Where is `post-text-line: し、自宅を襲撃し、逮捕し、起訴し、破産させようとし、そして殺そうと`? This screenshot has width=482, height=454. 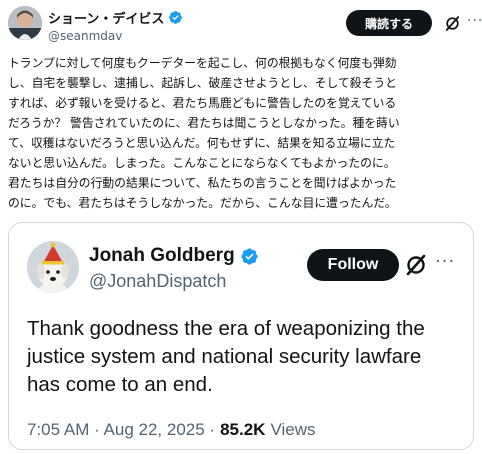
post-text-line: し、自宅を襲撃し、逮捕し、起訴し、破産させようとし、そして殺そうと is located at coordinates (202, 83).